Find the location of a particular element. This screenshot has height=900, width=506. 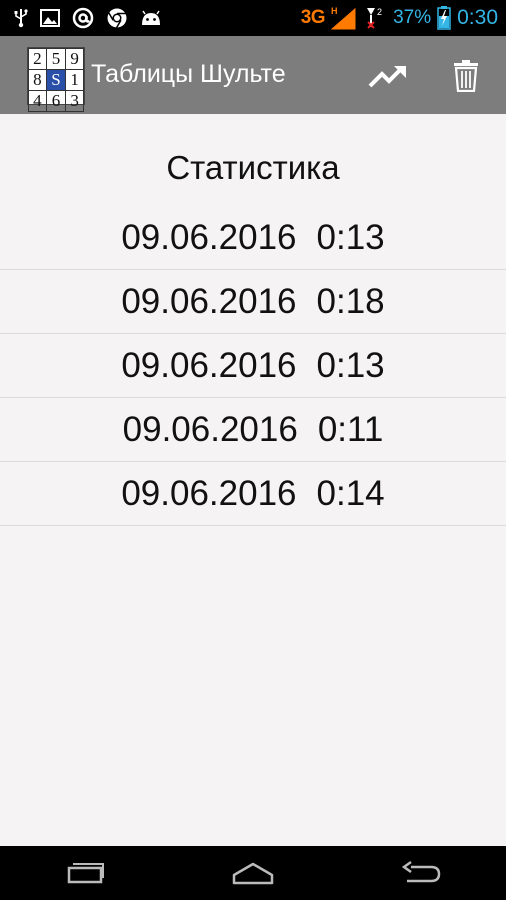

status-bar: 3G H 2 37% 0:30 is located at coordinates (253, 18).